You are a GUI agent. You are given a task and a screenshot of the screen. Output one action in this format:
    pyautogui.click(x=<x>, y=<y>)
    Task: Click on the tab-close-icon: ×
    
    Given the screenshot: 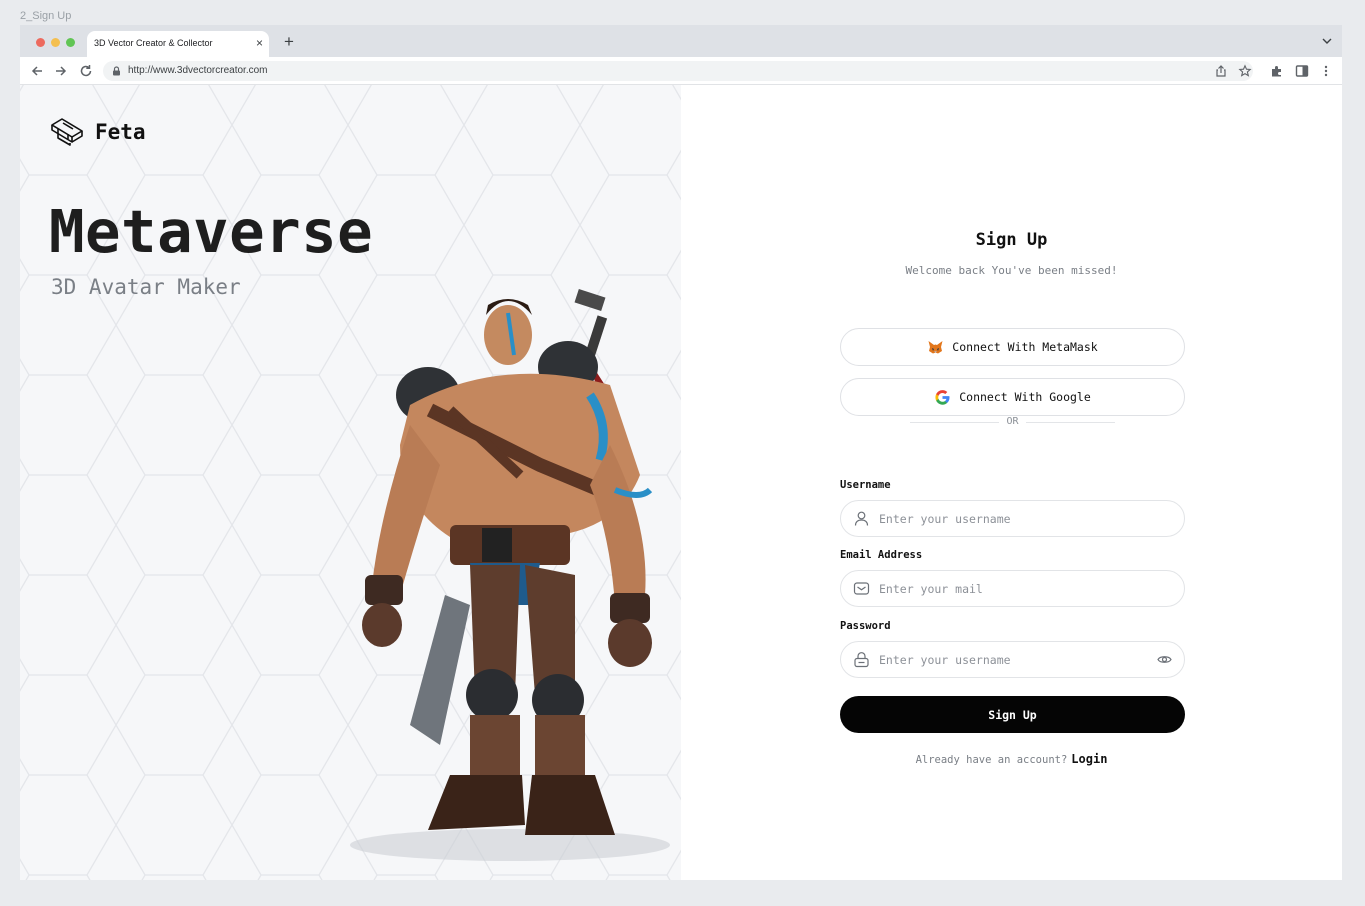 What is the action you would take?
    pyautogui.click(x=259, y=43)
    